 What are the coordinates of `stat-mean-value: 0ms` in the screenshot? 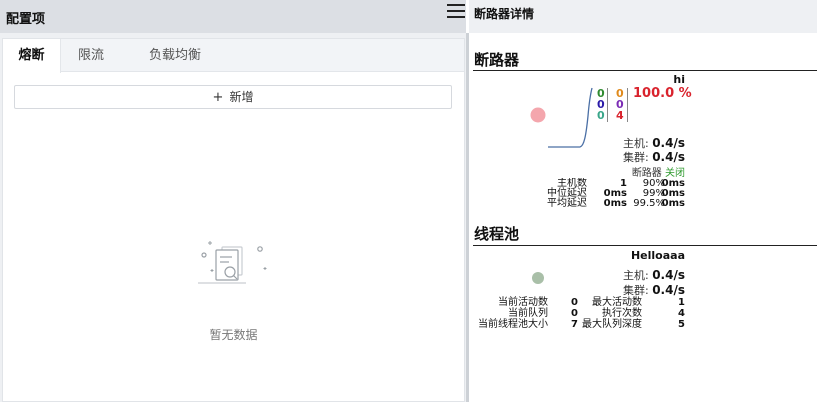 It's located at (615, 203).